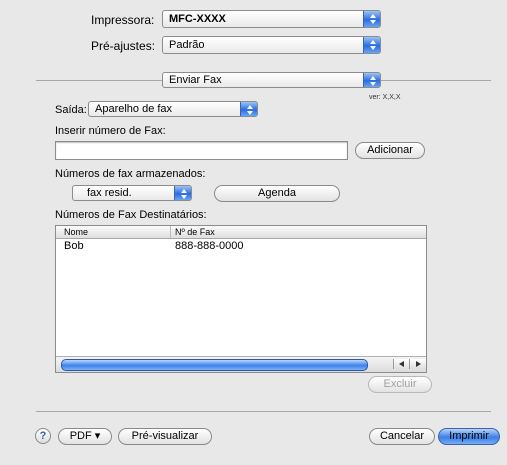 The image size is (507, 465). Describe the element at coordinates (195, 232) in the screenshot. I see `column-header-fax: Nº de Fax` at that location.